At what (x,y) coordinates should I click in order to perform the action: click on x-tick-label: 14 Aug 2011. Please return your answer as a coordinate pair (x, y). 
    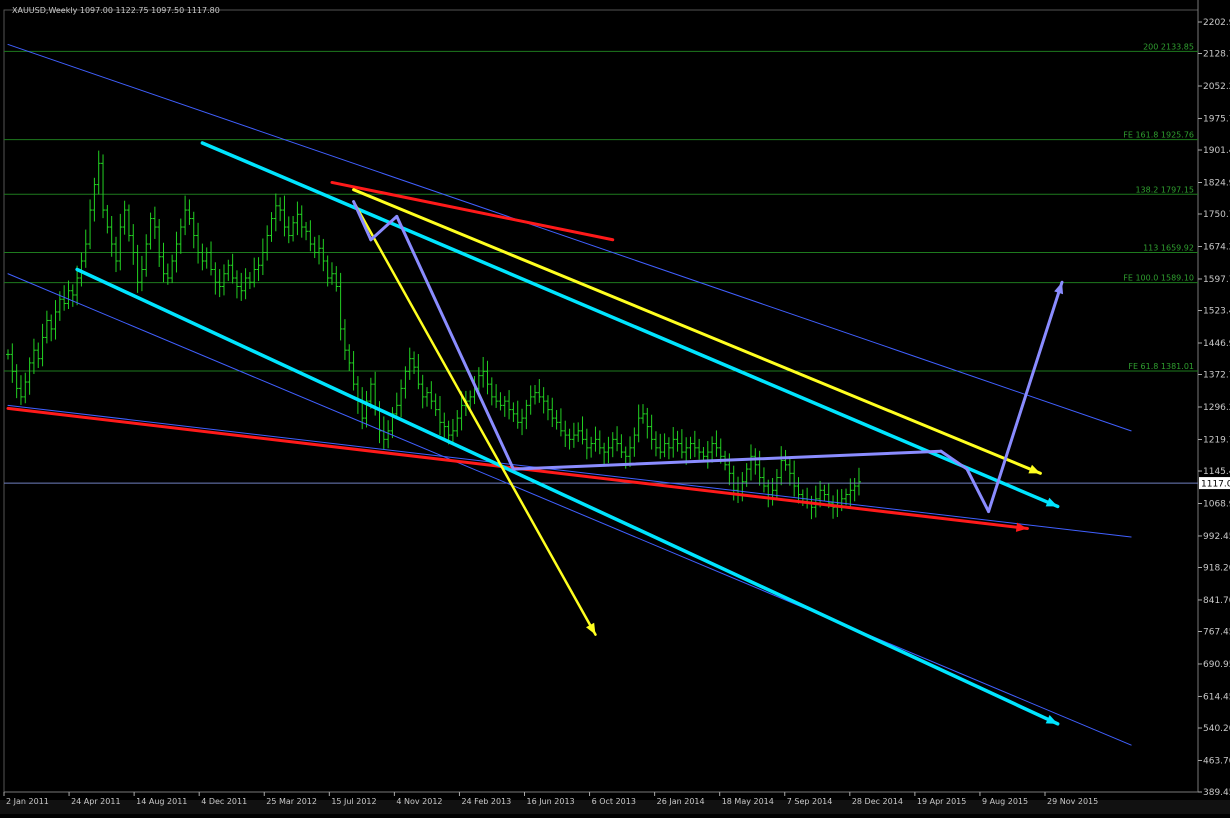
    Looking at the image, I should click on (161, 801).